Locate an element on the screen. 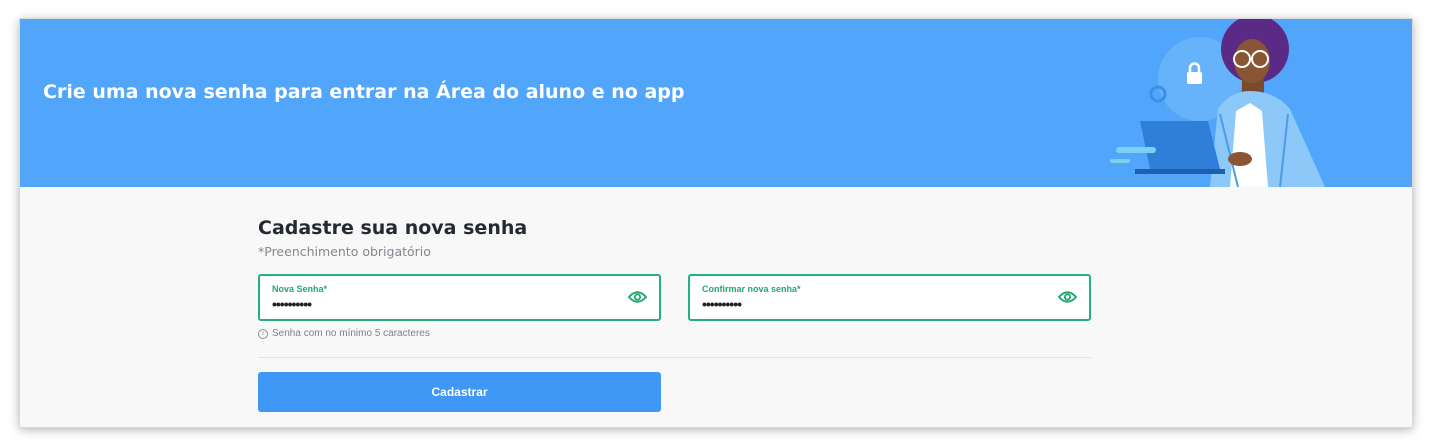 This screenshot has height=445, width=1429. submit-button: Cadastrar is located at coordinates (459, 392).